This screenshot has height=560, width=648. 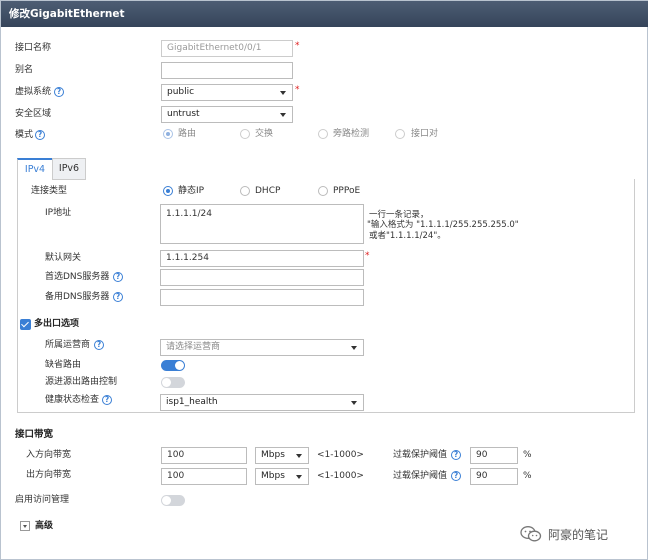 What do you see at coordinates (33, 92) in the screenshot?
I see `vsys-label: 虚拟系统` at bounding box center [33, 92].